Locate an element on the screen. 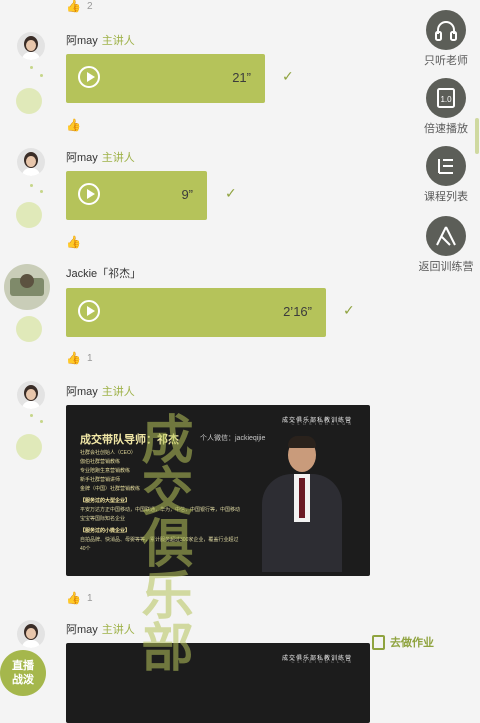 This screenshot has height=723, width=480. voice-duration: 21” is located at coordinates (241, 77).